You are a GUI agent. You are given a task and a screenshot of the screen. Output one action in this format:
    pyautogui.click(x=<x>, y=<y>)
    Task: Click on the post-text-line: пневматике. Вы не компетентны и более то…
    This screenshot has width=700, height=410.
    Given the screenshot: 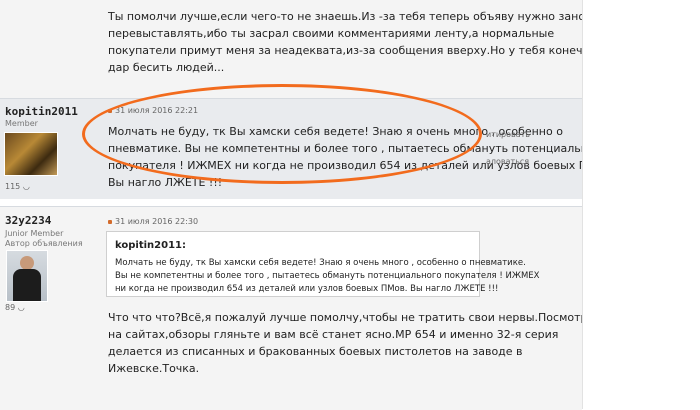 What is the action you would take?
    pyautogui.click(x=358, y=148)
    